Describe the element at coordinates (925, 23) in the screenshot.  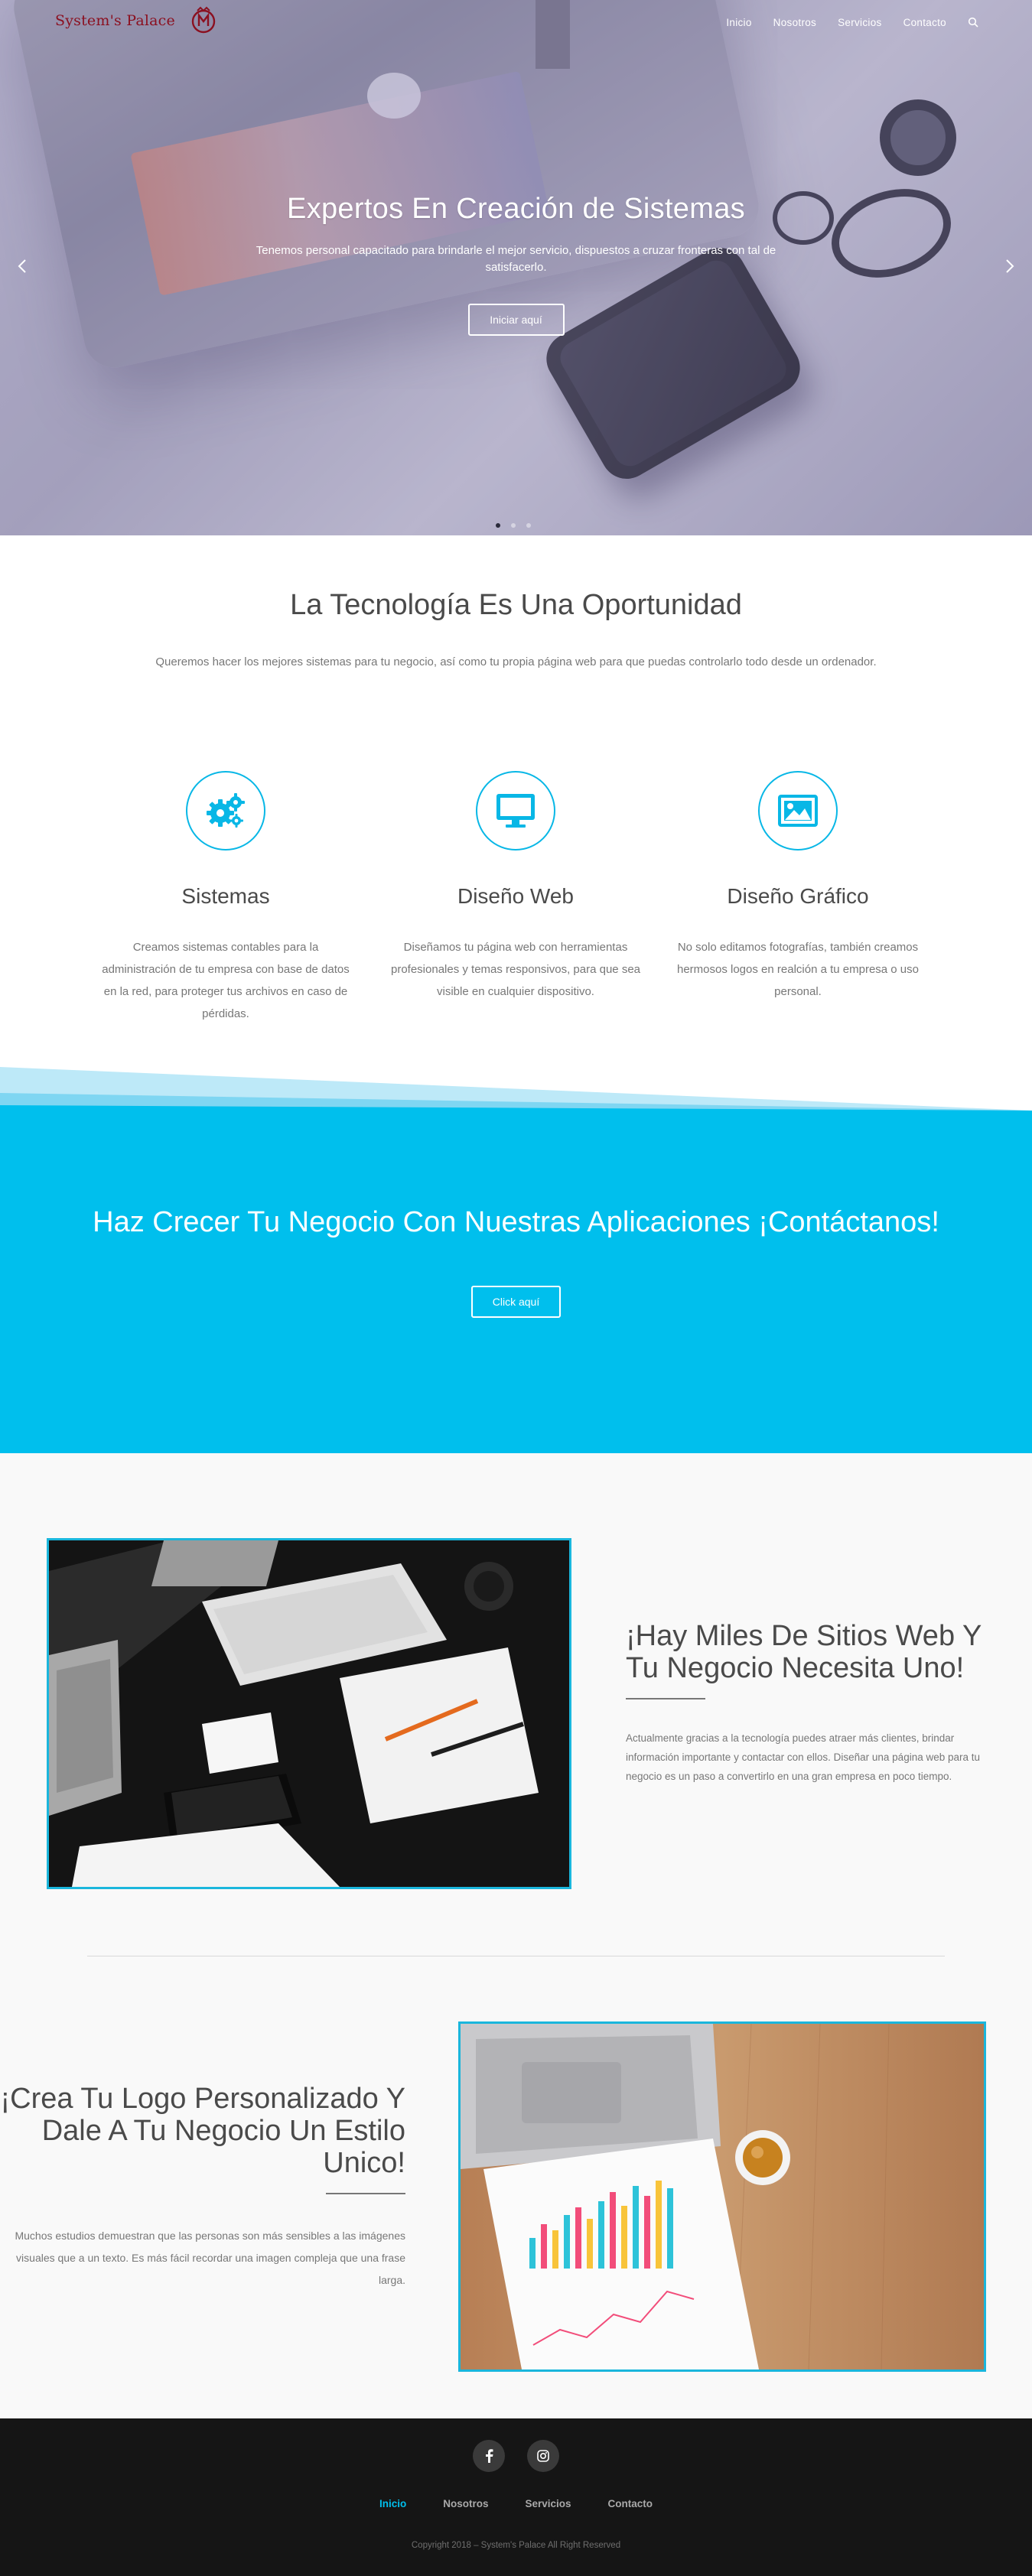
I see `menu-item-contacto: Contacto` at that location.